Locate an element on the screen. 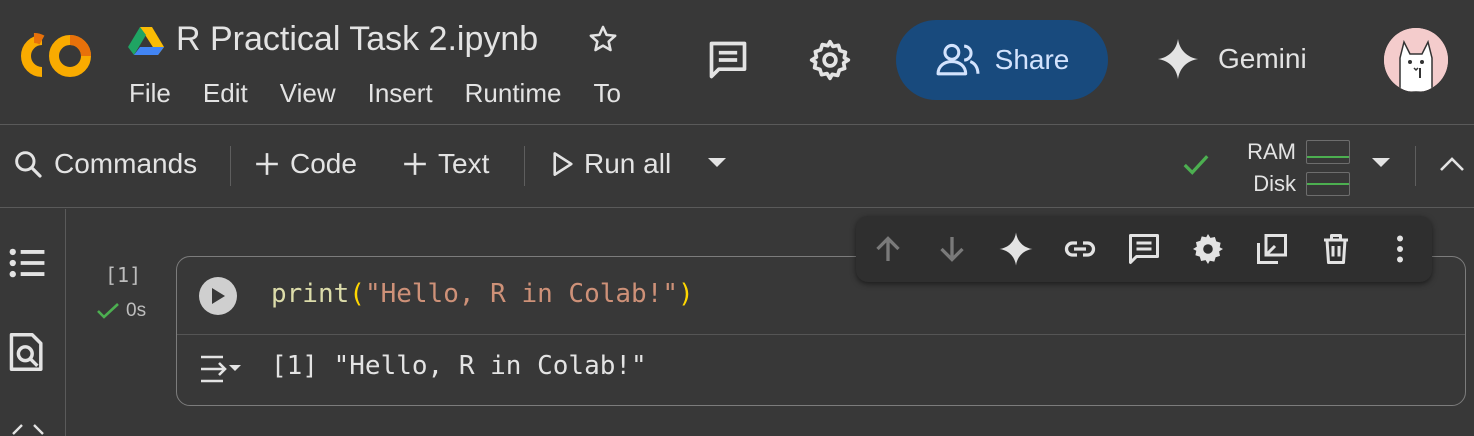 This screenshot has height=436, width=1474. chevron-up-icon is located at coordinates (1452, 164).